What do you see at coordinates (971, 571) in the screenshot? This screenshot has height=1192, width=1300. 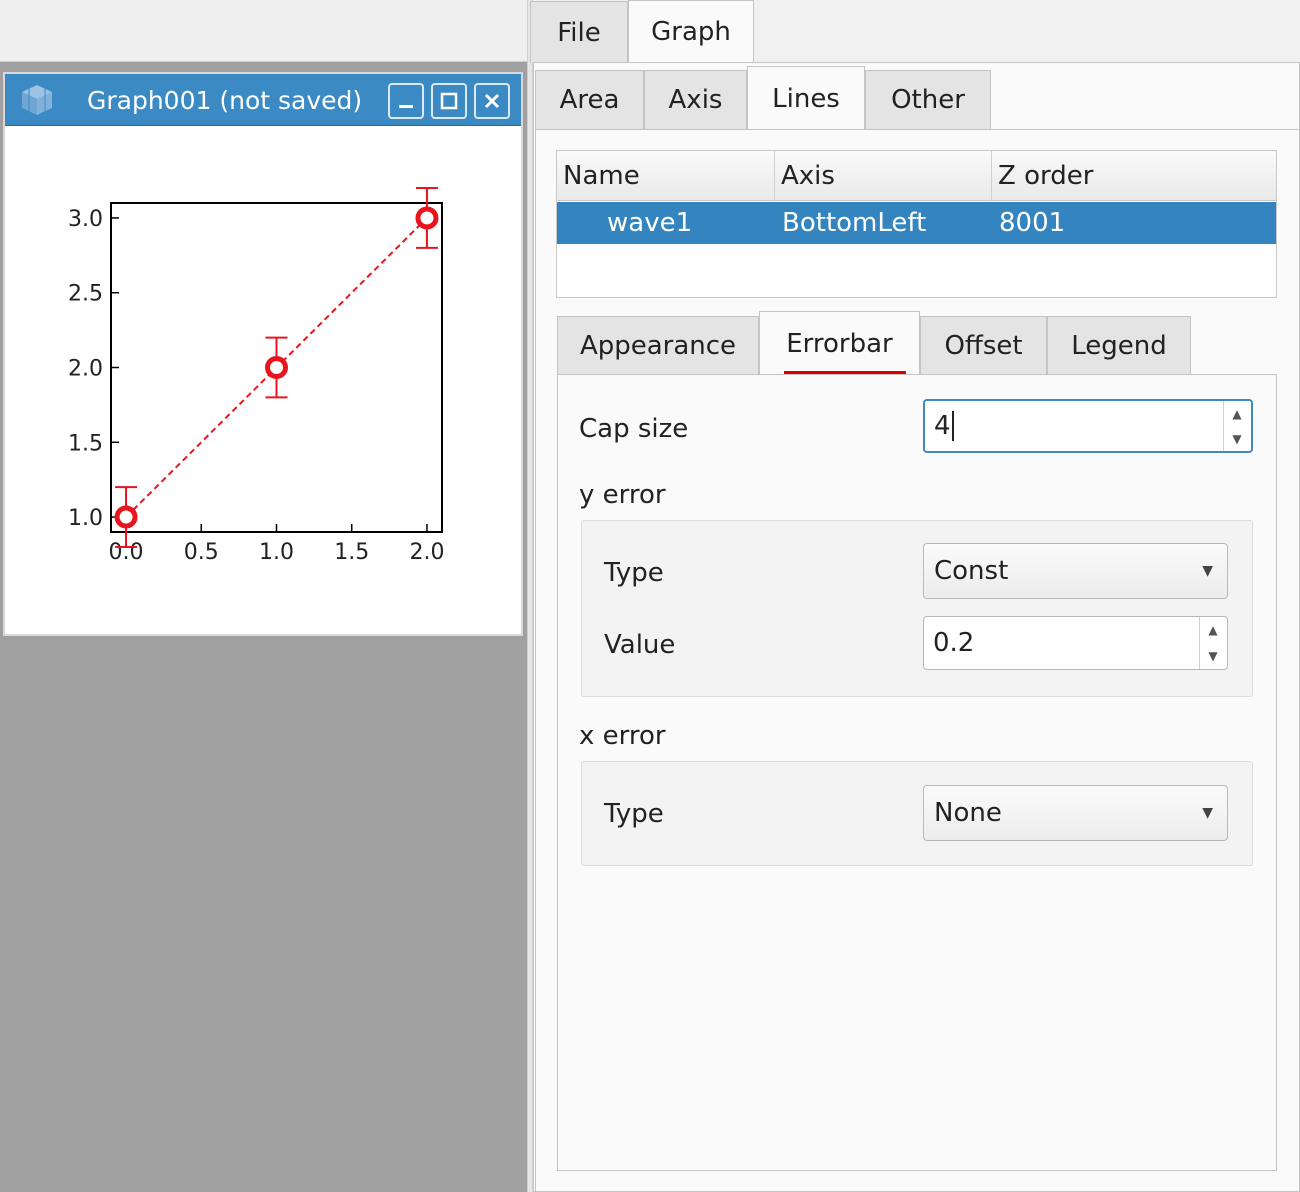 I see `y-error-type-value: Const` at bounding box center [971, 571].